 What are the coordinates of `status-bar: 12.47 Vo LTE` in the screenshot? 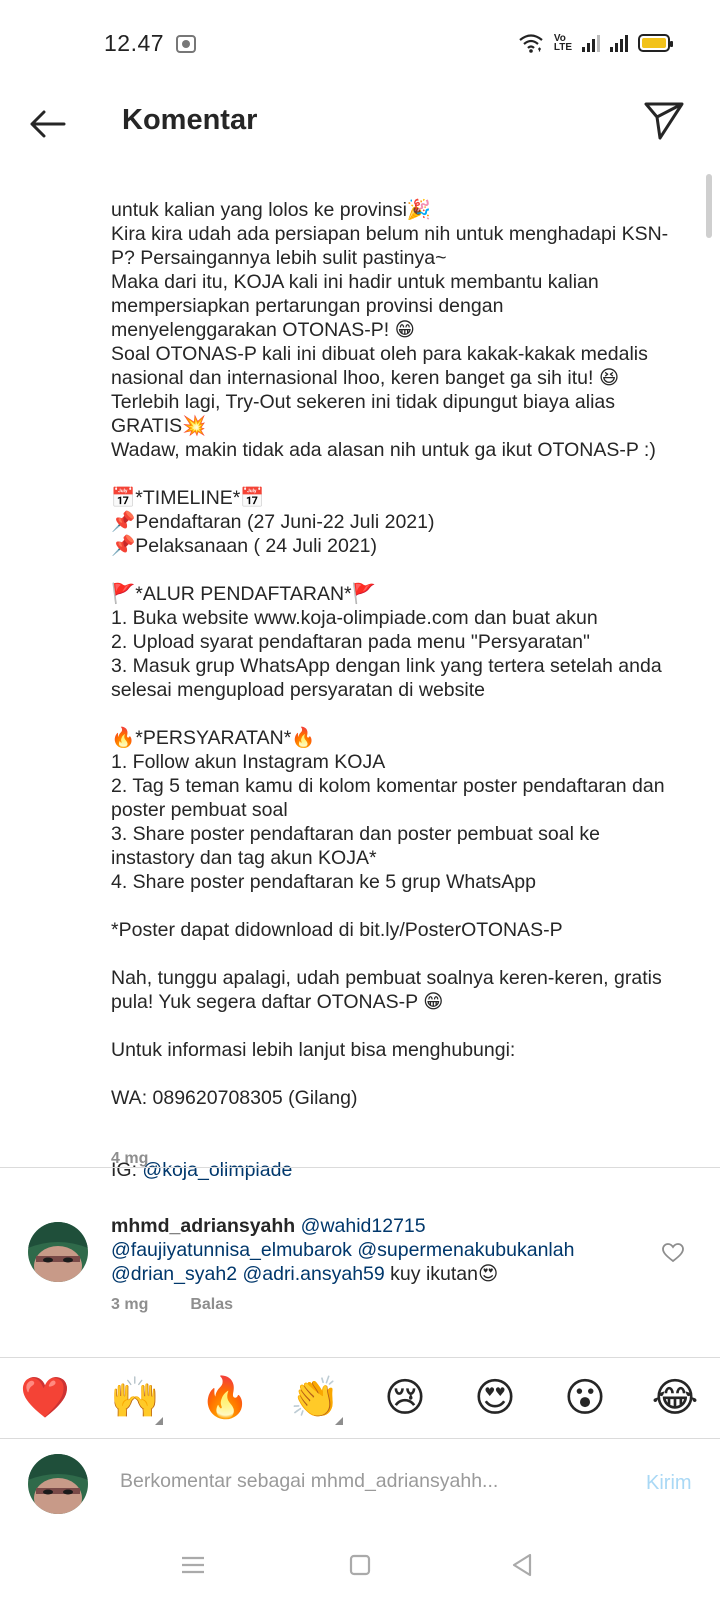 It's located at (360, 45).